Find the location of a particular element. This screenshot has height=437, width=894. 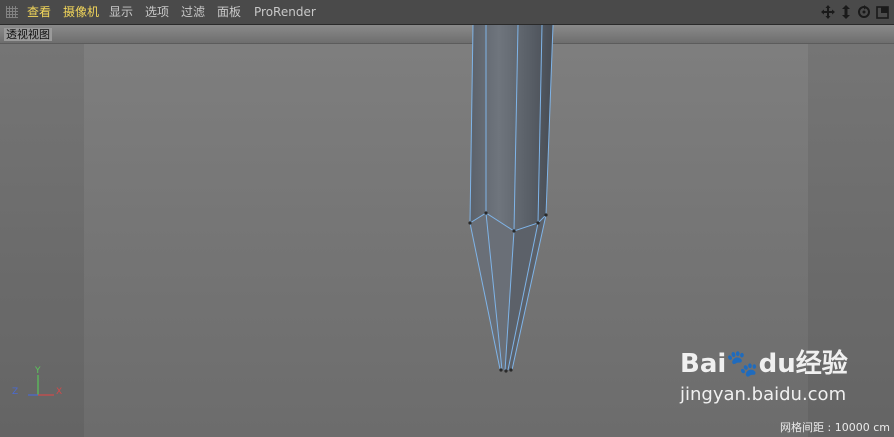

zoom-view-icon is located at coordinates (846, 12).